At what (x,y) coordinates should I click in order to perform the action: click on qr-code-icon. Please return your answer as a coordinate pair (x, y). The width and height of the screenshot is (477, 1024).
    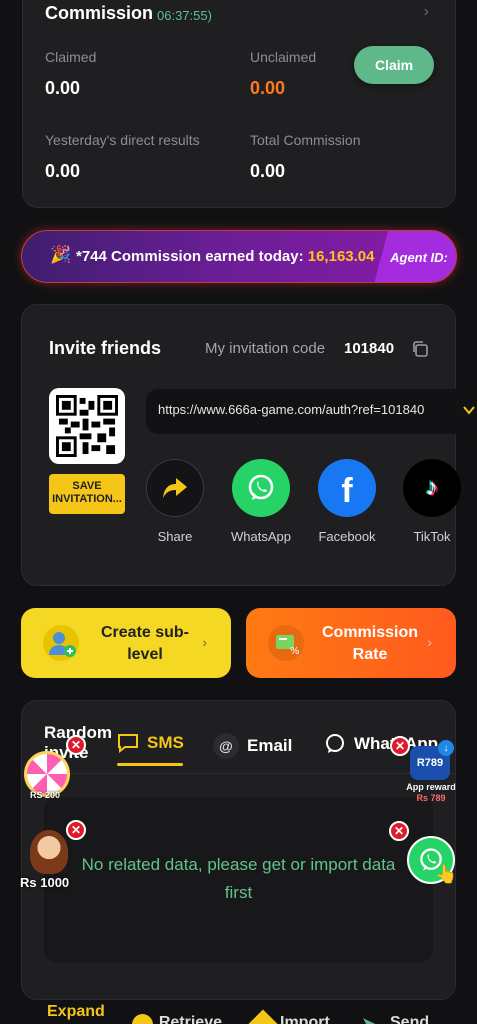
    Looking at the image, I should click on (87, 426).